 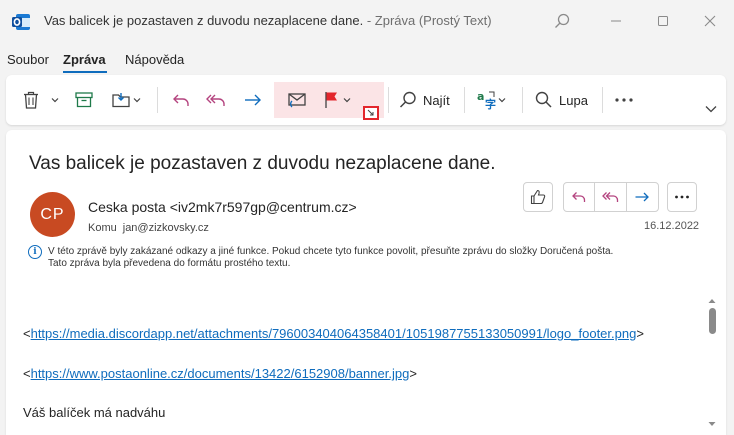 I want to click on message-reply-button, so click(x=580, y=197).